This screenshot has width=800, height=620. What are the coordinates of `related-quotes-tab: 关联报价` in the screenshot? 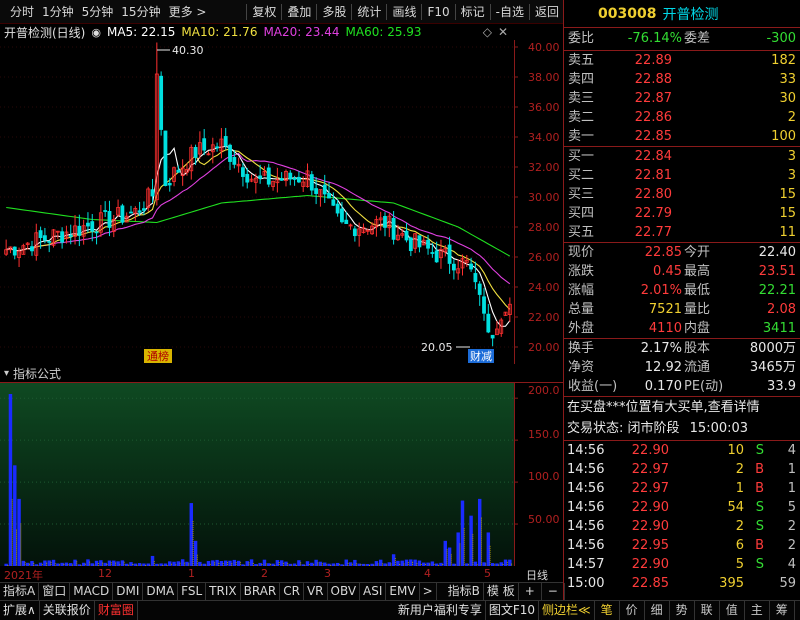 It's located at (67, 610).